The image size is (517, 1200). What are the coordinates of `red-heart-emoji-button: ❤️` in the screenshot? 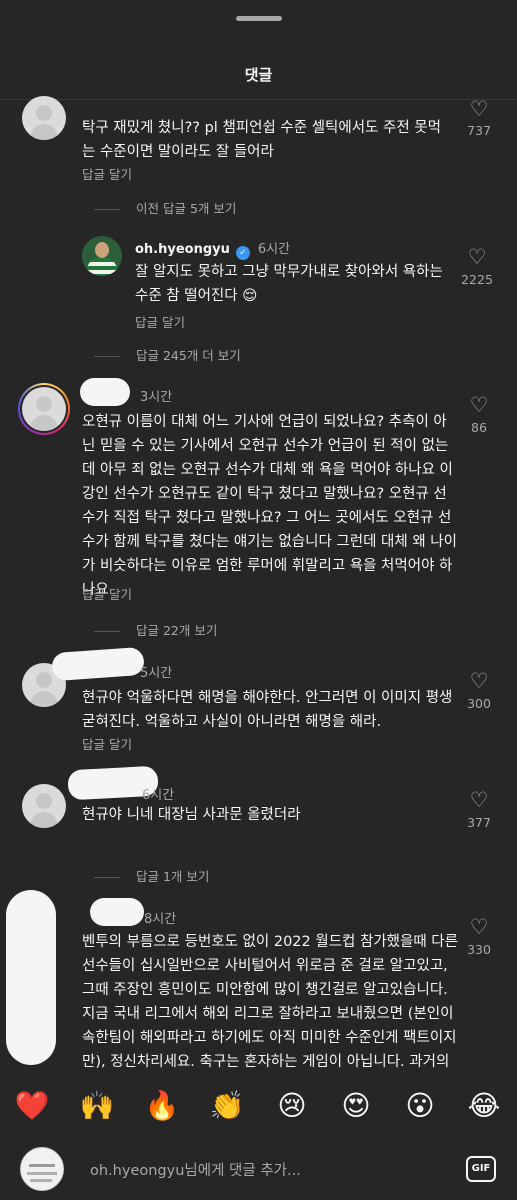 It's located at (32, 1106).